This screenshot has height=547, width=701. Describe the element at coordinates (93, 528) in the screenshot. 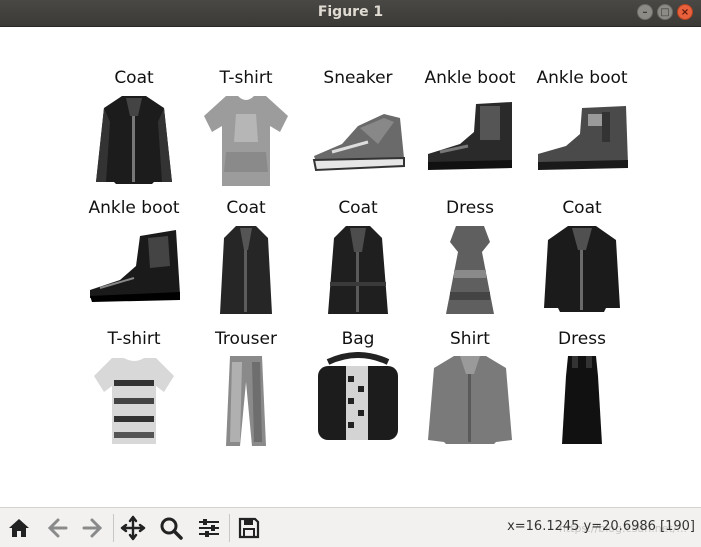

I see `forward-icon` at that location.